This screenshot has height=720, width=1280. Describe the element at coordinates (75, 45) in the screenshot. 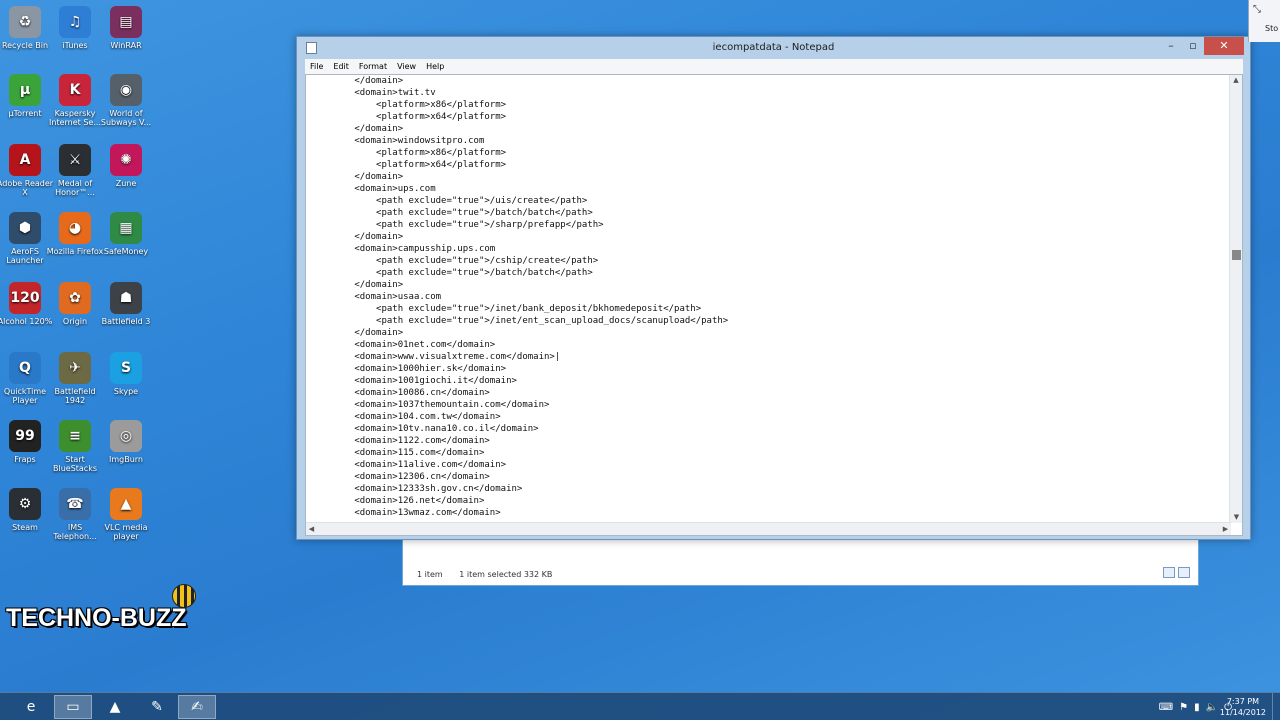

I see `desktop-icon-label: iTunes` at that location.